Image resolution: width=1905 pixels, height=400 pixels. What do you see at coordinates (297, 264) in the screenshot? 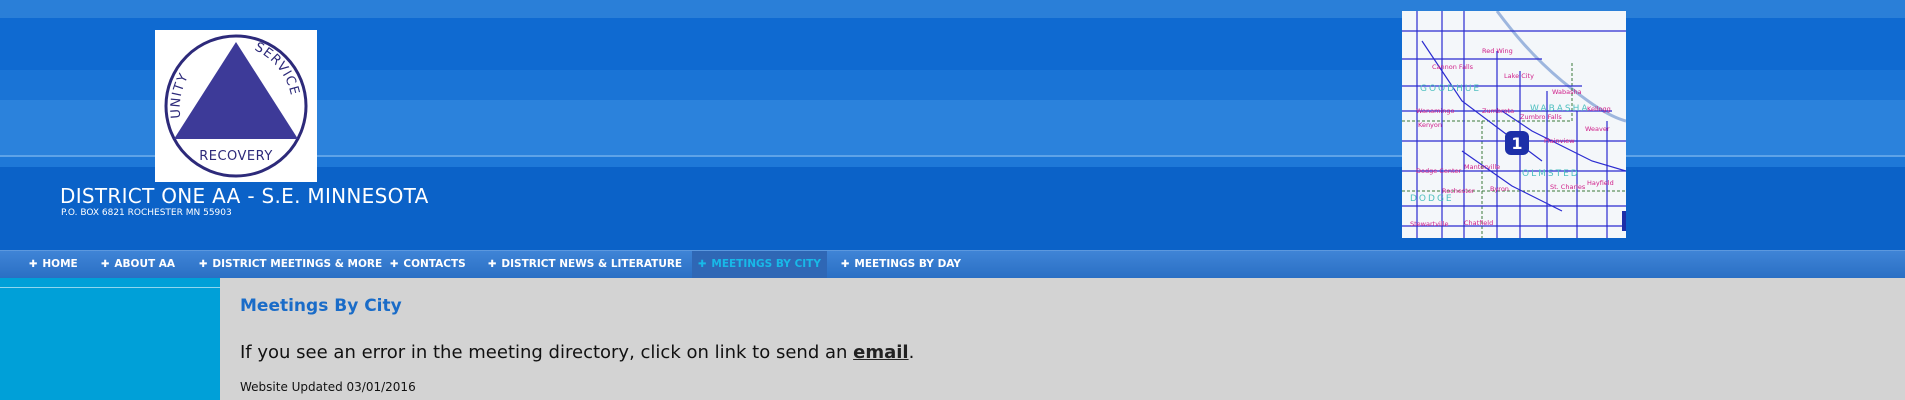
I see `nav-label: DISTRICT MEETINGS & MORE` at bounding box center [297, 264].